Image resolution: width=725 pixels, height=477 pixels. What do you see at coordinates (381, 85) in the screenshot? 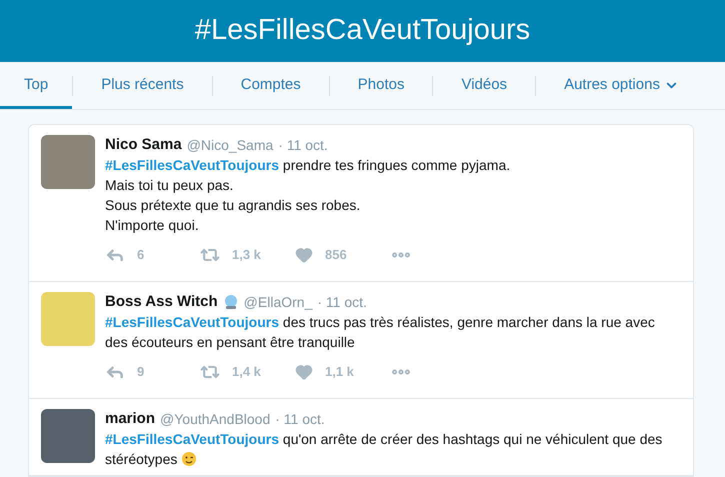
I see `tab: Photos` at bounding box center [381, 85].